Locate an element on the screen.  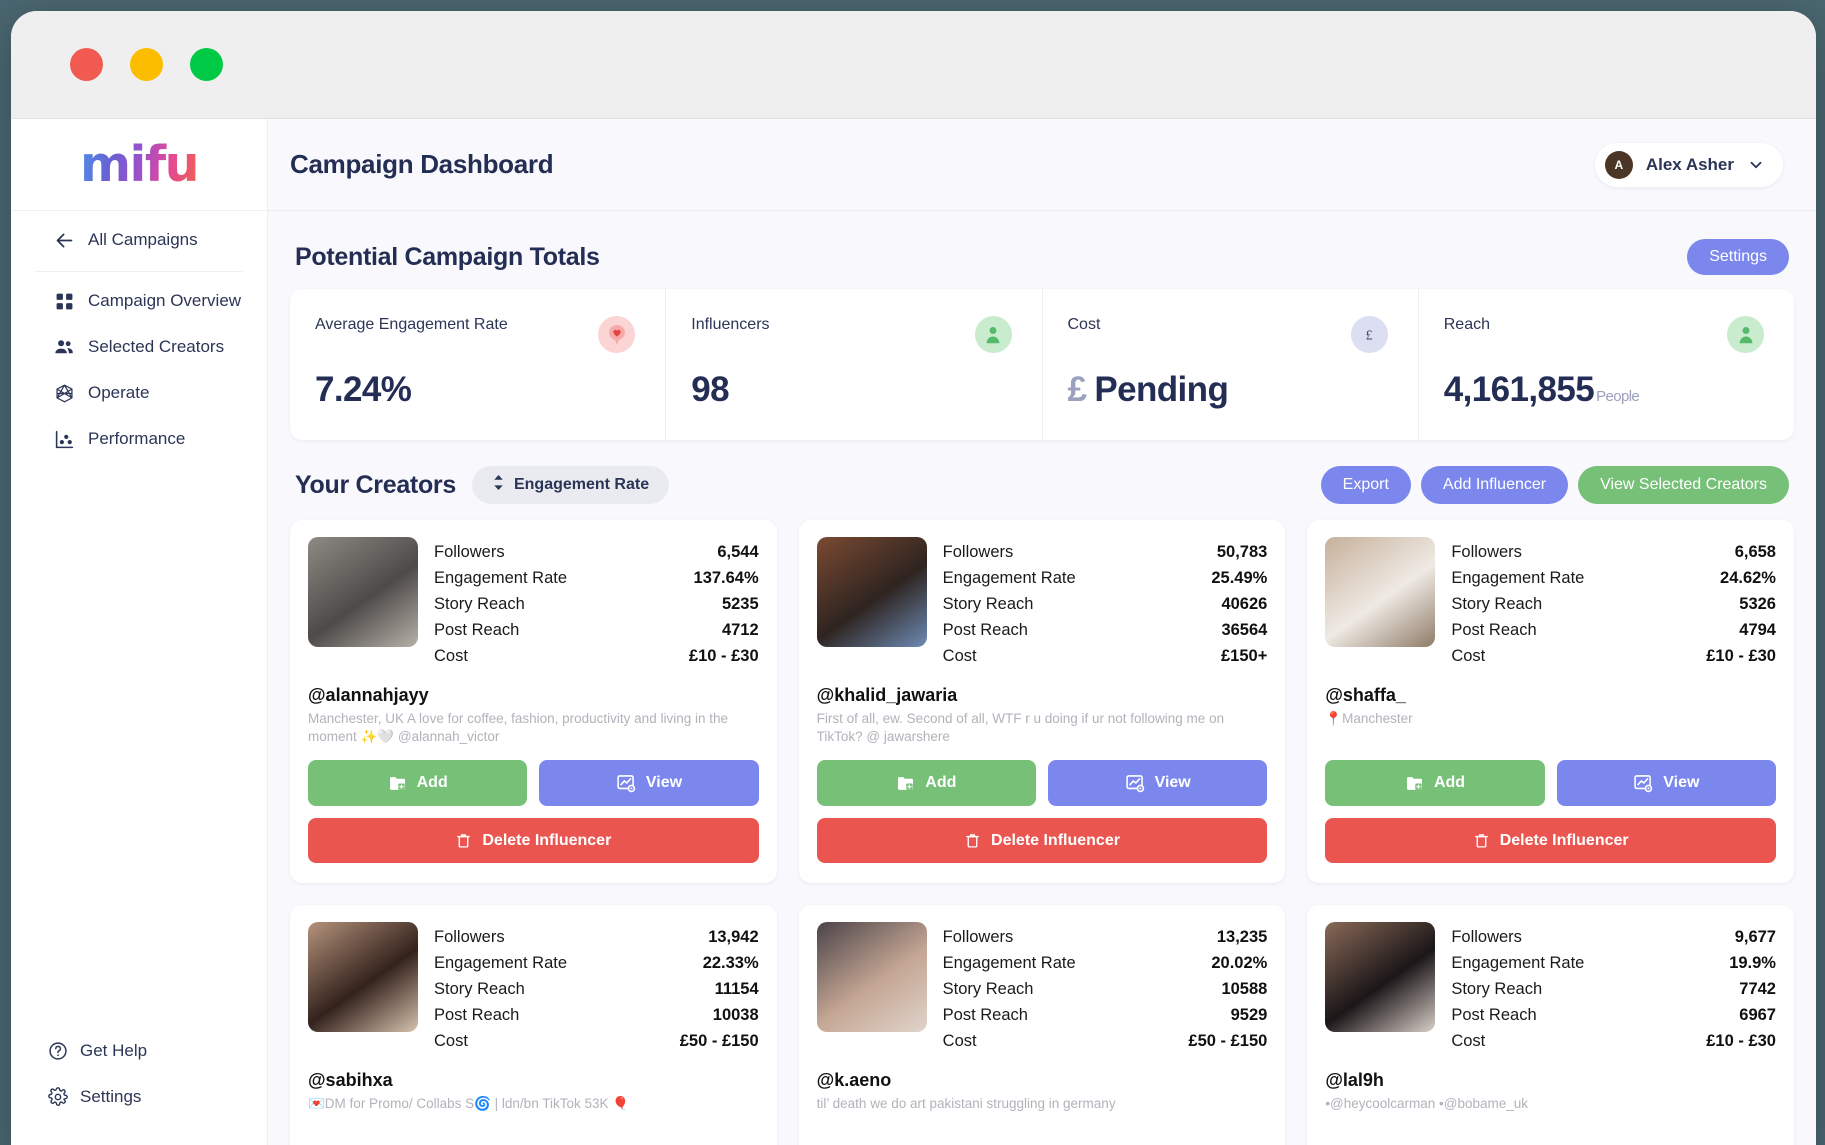
metric-followers: Followers 9,677 is located at coordinates (1613, 937).